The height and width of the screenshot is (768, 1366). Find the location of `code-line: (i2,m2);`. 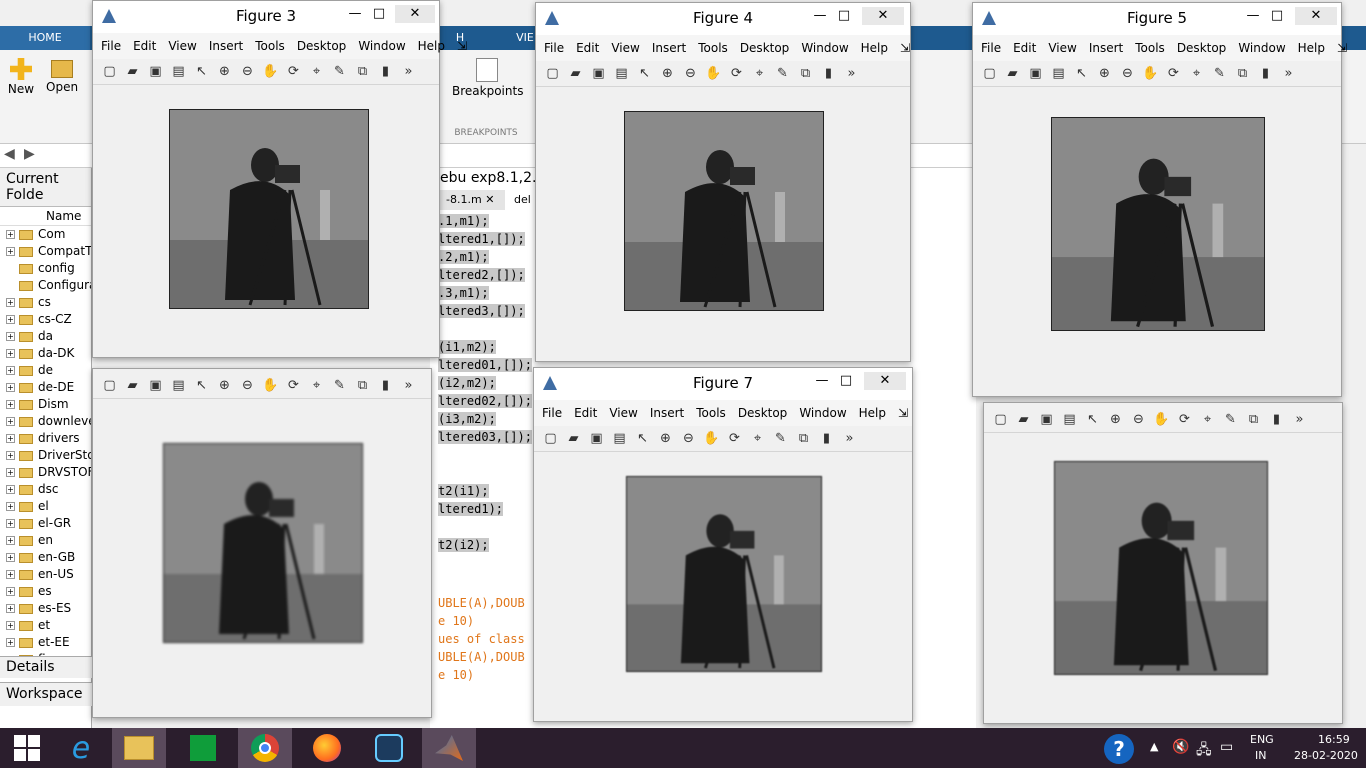

code-line: (i2,m2); is located at coordinates (485, 383).